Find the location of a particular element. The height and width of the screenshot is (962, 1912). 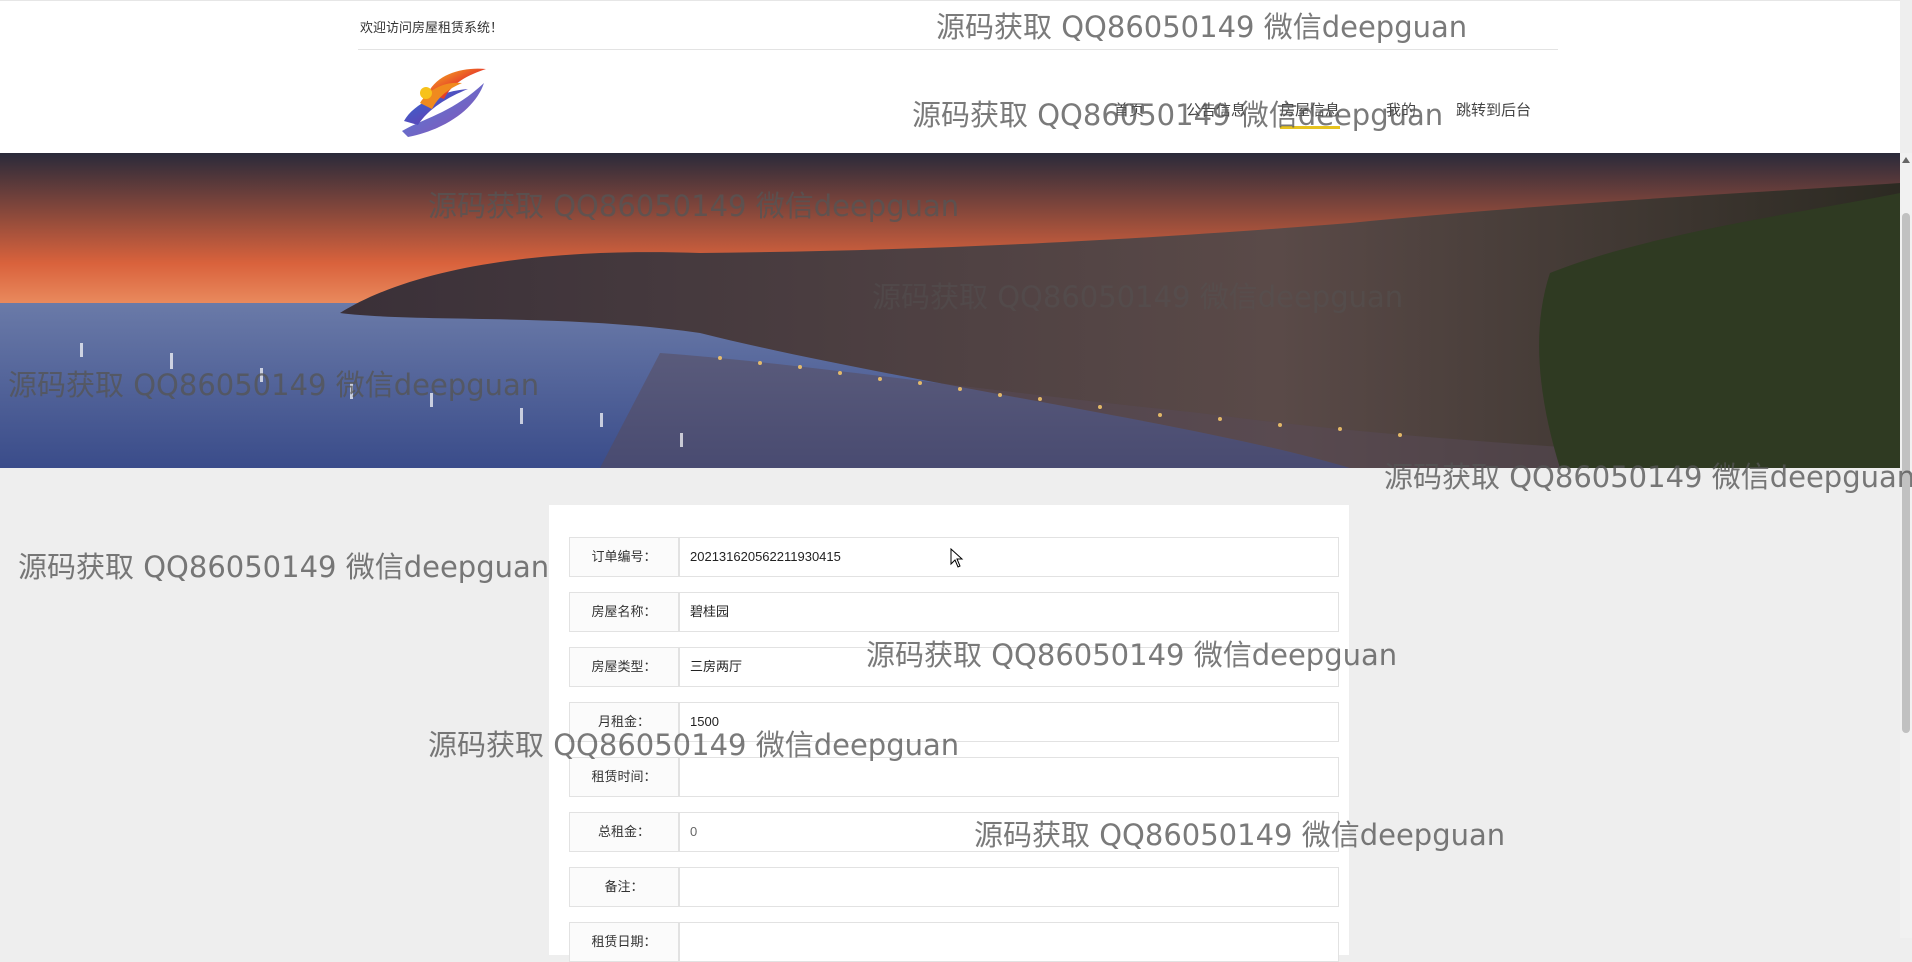

watermark: 源码获取 QQ86050149 微信deepguan is located at coordinates (284, 567).